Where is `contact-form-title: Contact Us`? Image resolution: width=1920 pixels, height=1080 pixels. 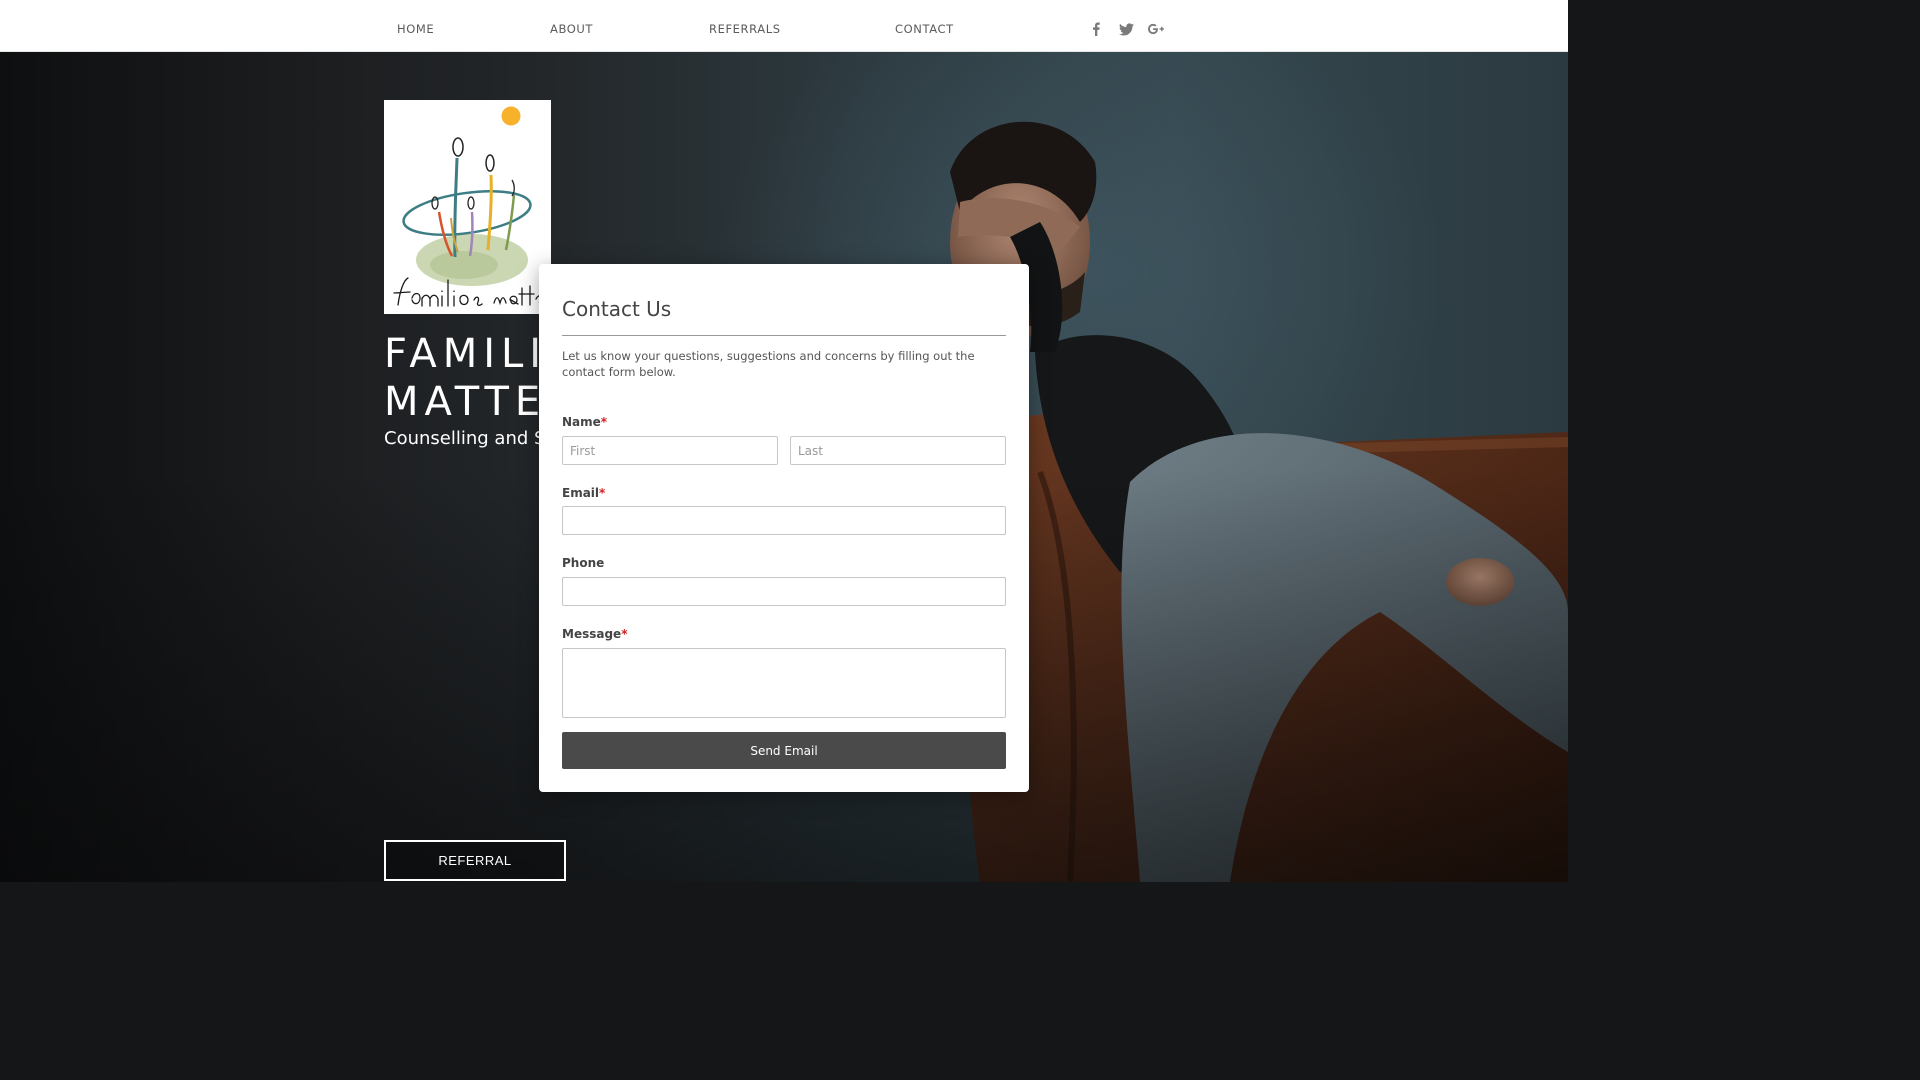 contact-form-title: Contact Us is located at coordinates (617, 309).